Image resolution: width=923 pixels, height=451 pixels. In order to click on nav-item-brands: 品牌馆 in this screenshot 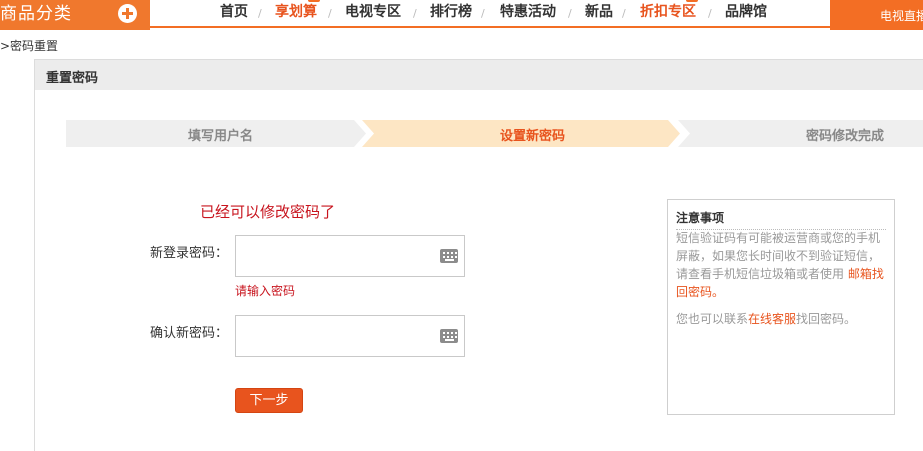, I will do `click(746, 12)`.